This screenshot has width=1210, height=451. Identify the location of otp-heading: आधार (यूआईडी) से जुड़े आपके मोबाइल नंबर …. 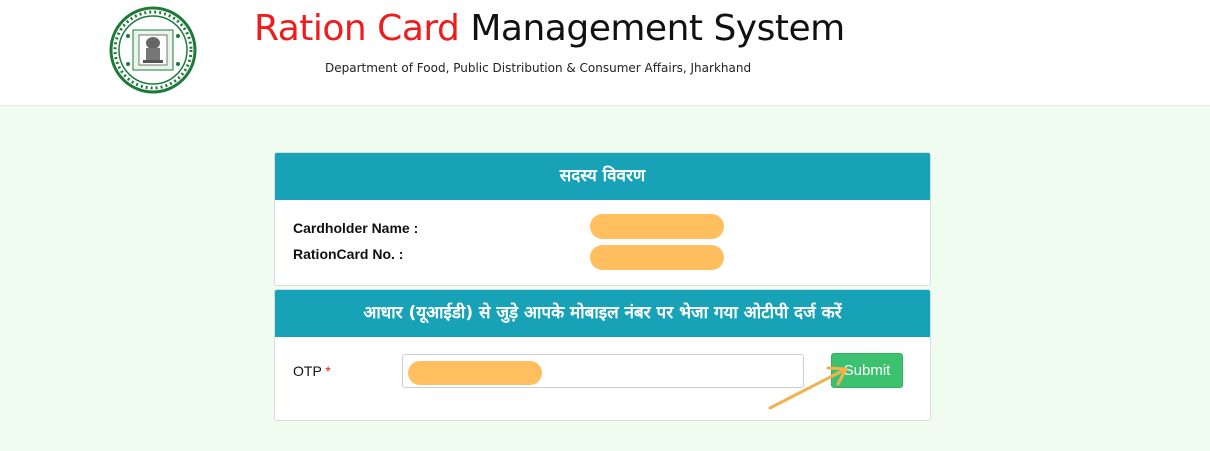
(602, 313).